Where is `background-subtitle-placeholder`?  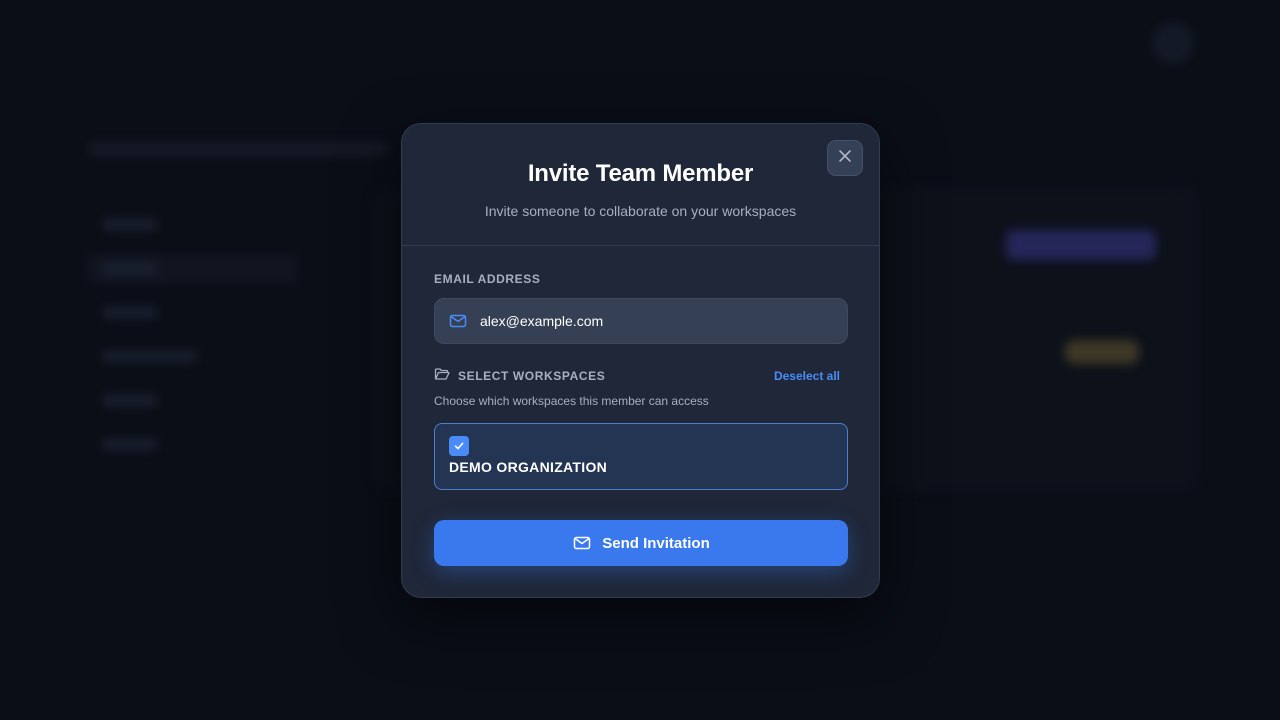 background-subtitle-placeholder is located at coordinates (238, 149).